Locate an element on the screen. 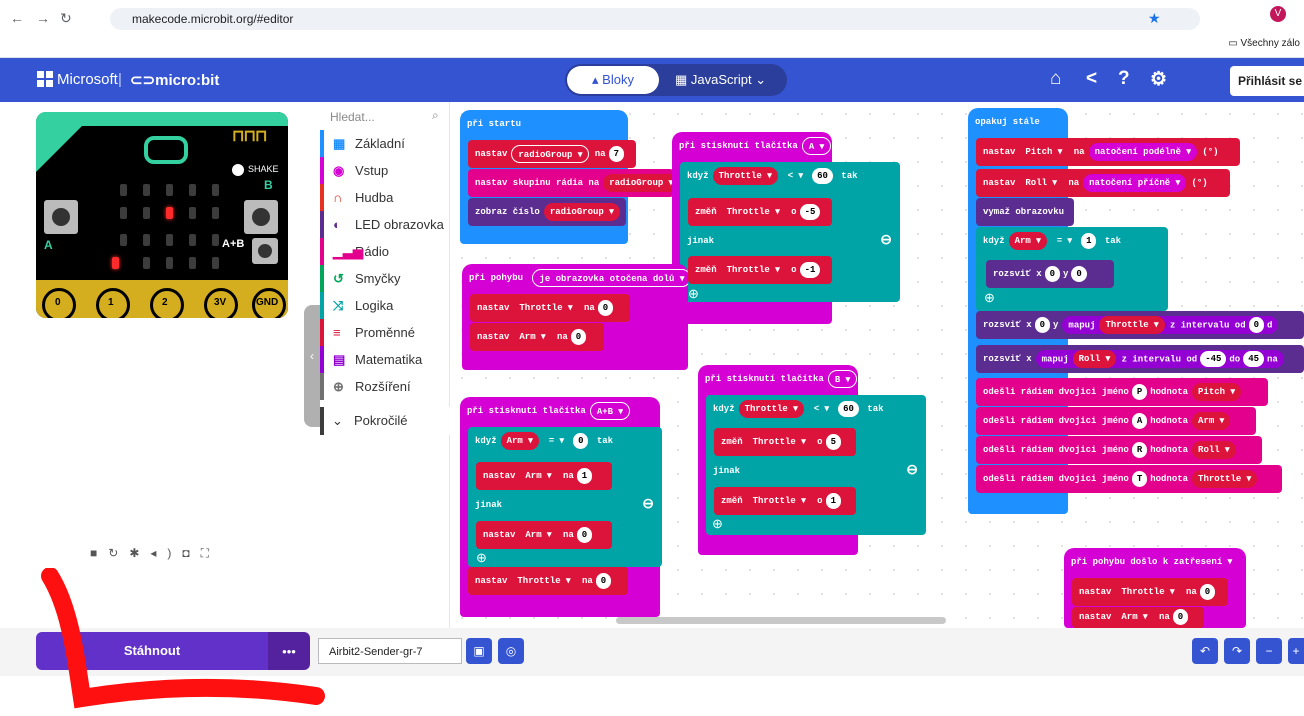  category-loops: ↺ Smyčky is located at coordinates (385, 278).